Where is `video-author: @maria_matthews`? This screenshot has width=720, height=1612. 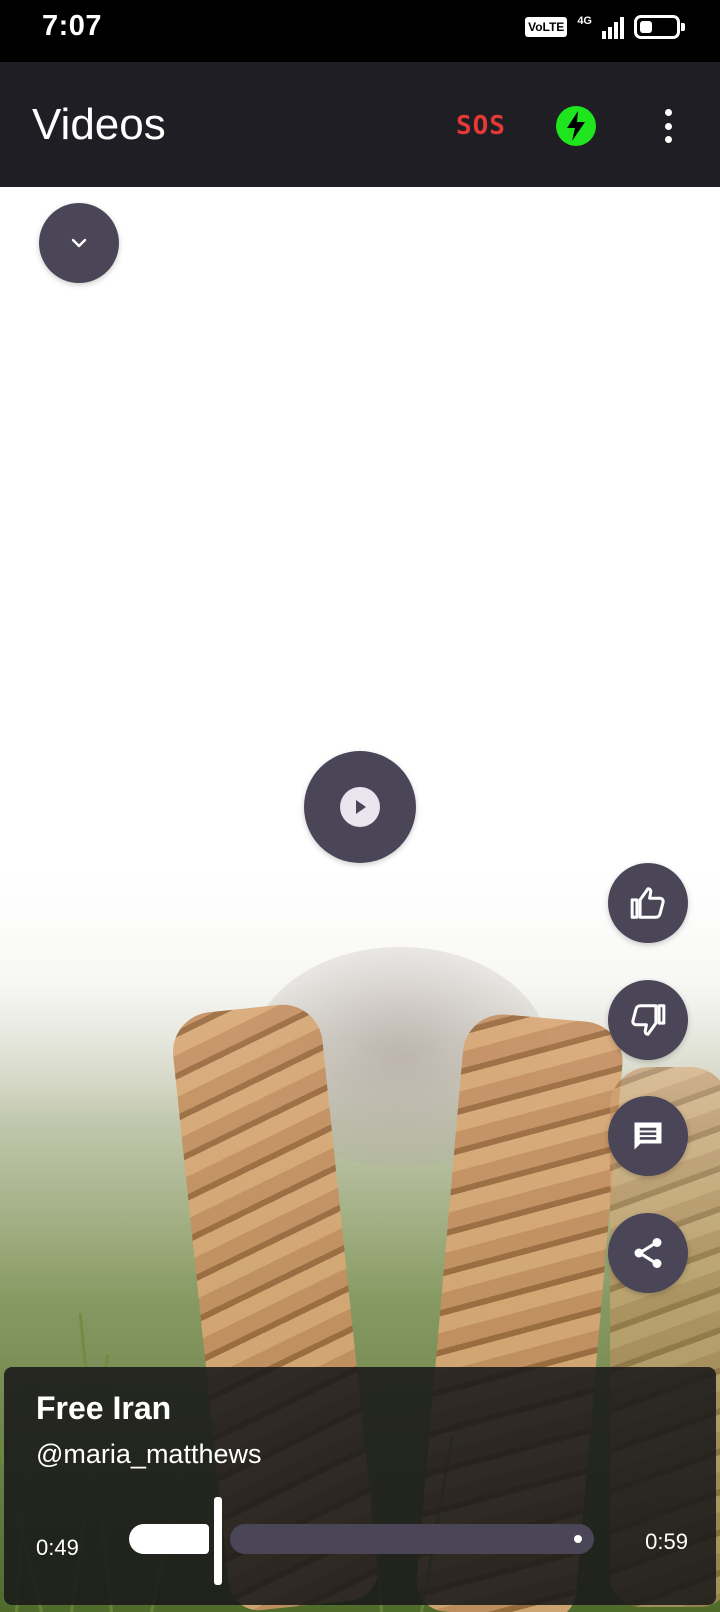
video-author: @maria_matthews is located at coordinates (148, 1454).